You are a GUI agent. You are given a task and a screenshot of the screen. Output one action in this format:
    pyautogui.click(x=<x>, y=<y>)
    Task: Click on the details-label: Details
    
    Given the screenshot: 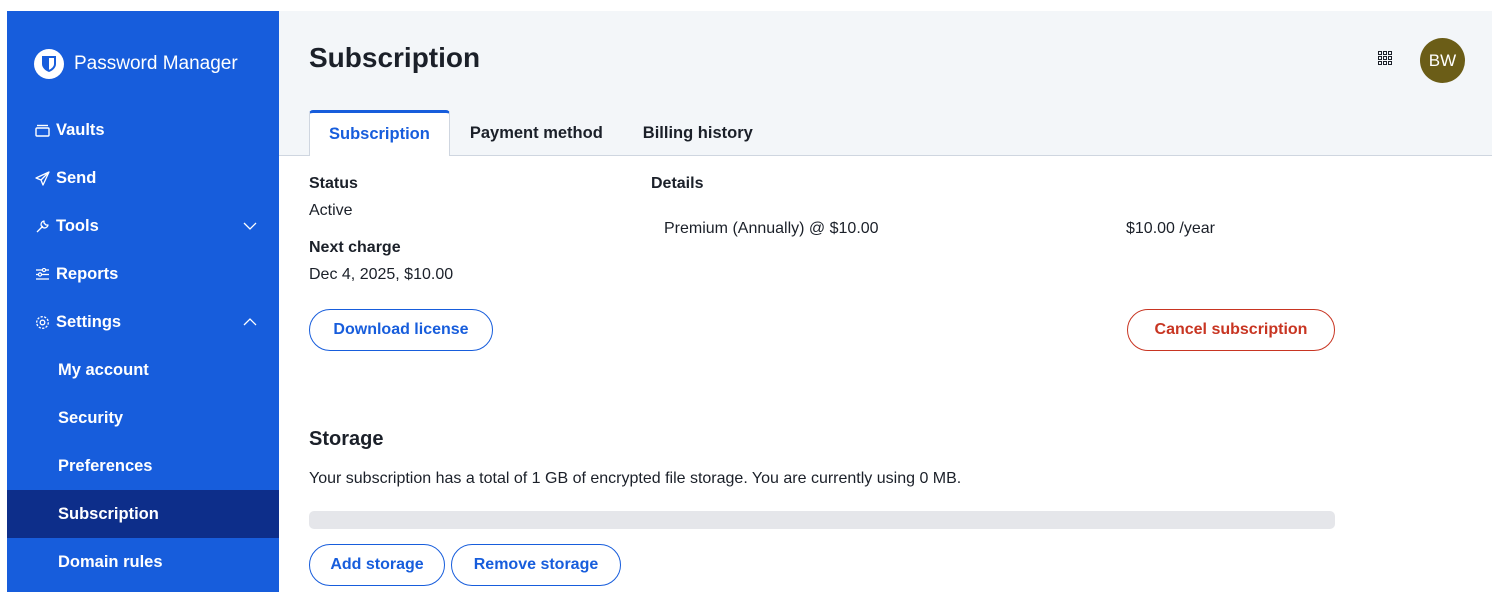 What is the action you would take?
    pyautogui.click(x=677, y=183)
    